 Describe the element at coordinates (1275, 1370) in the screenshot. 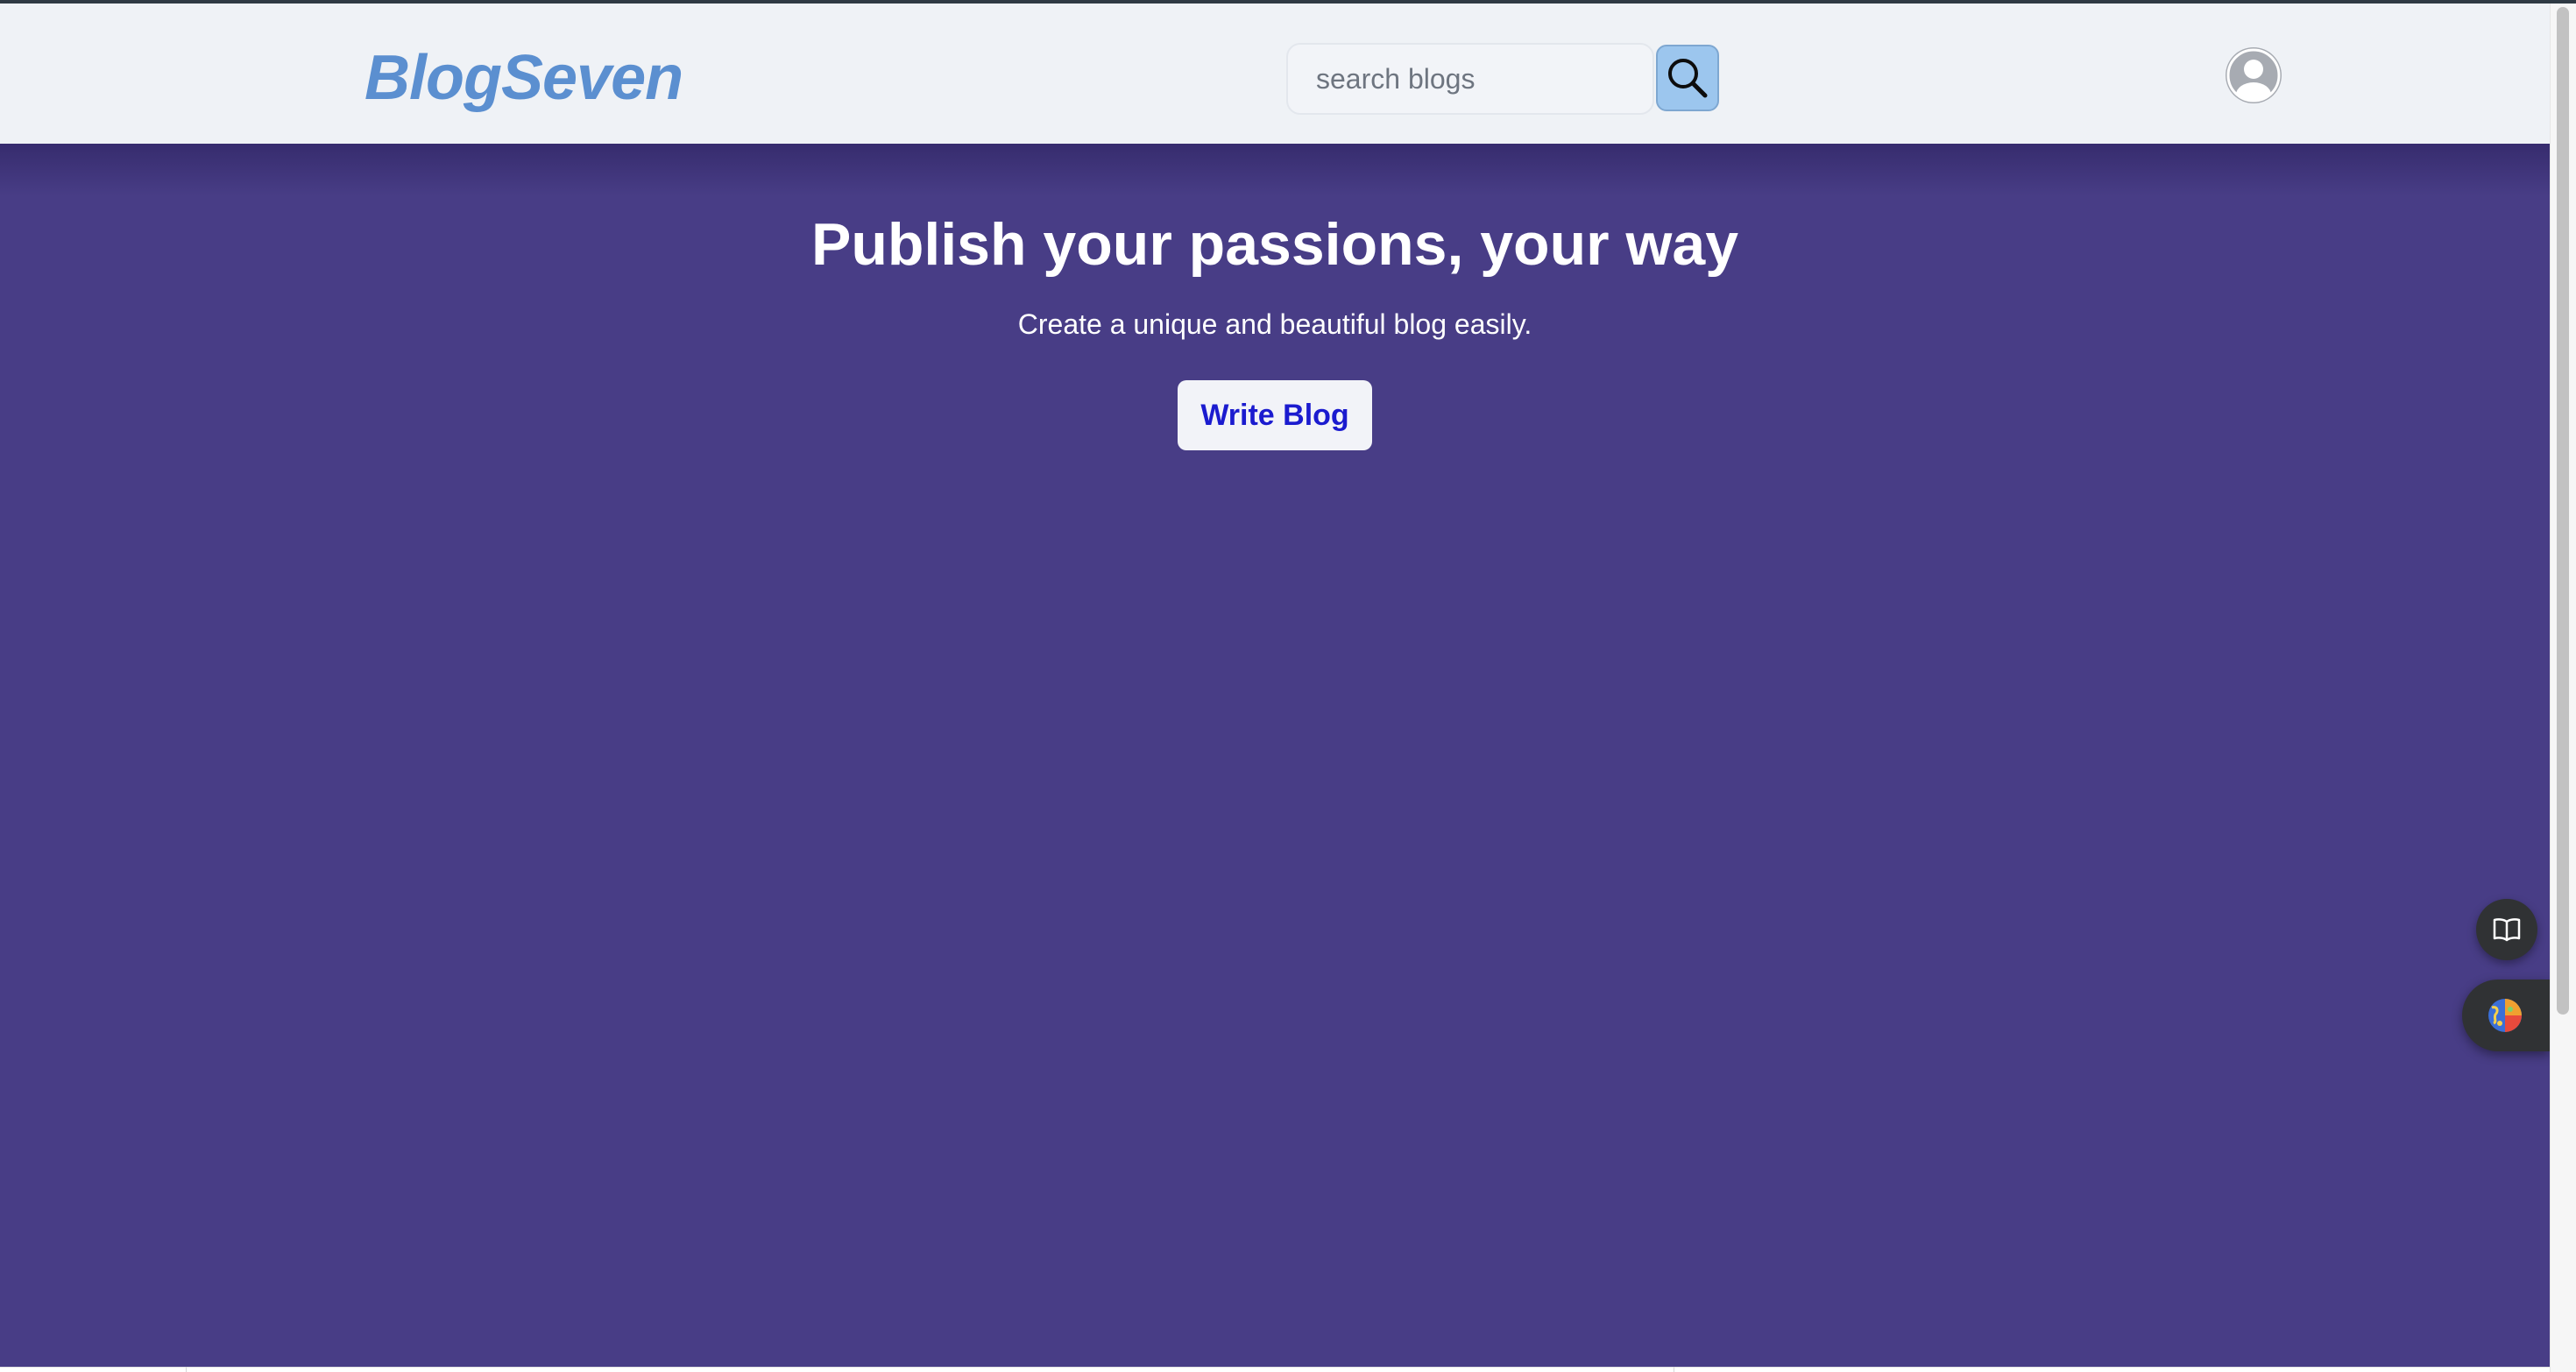

I see `page-bottom-edge` at that location.